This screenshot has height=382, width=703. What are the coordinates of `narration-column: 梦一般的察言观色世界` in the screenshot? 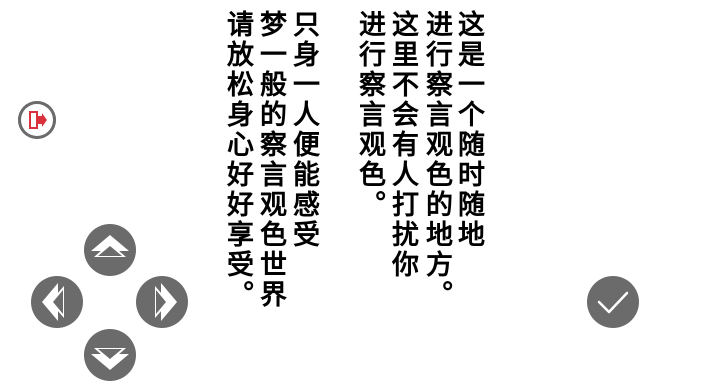 It's located at (270, 160).